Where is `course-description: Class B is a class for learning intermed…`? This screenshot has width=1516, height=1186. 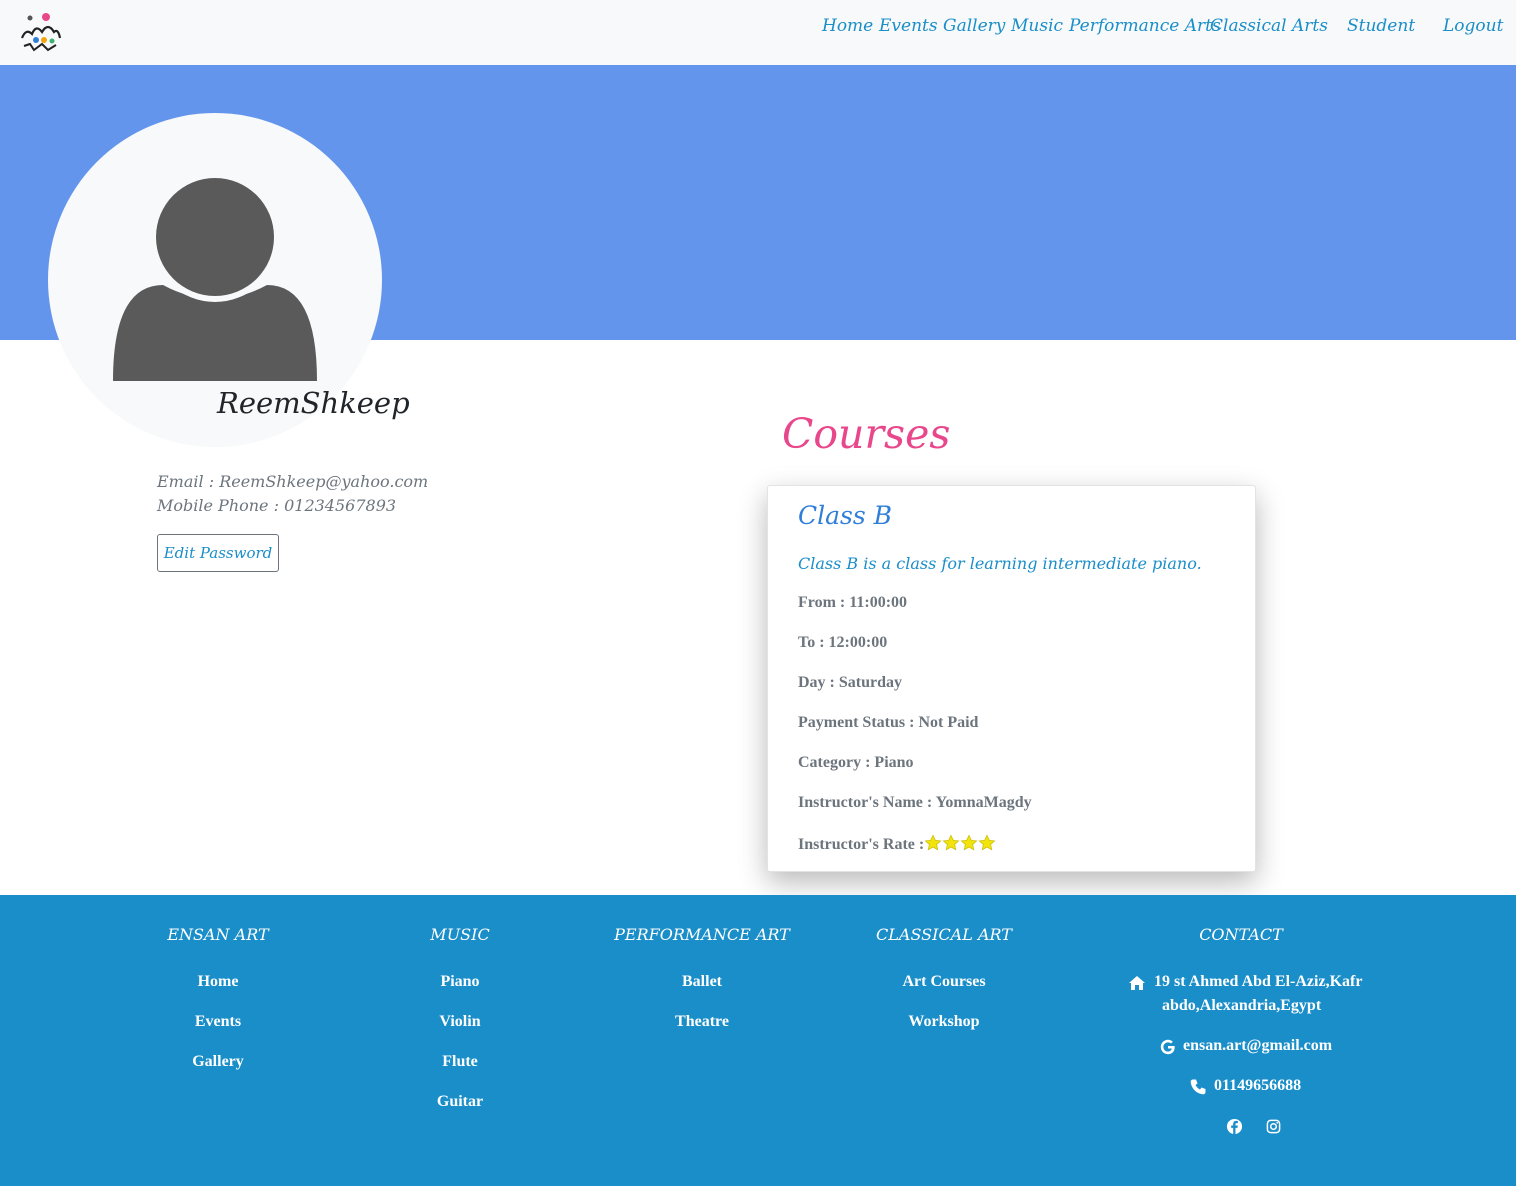 course-description: Class B is a class for learning intermed… is located at coordinates (1000, 563).